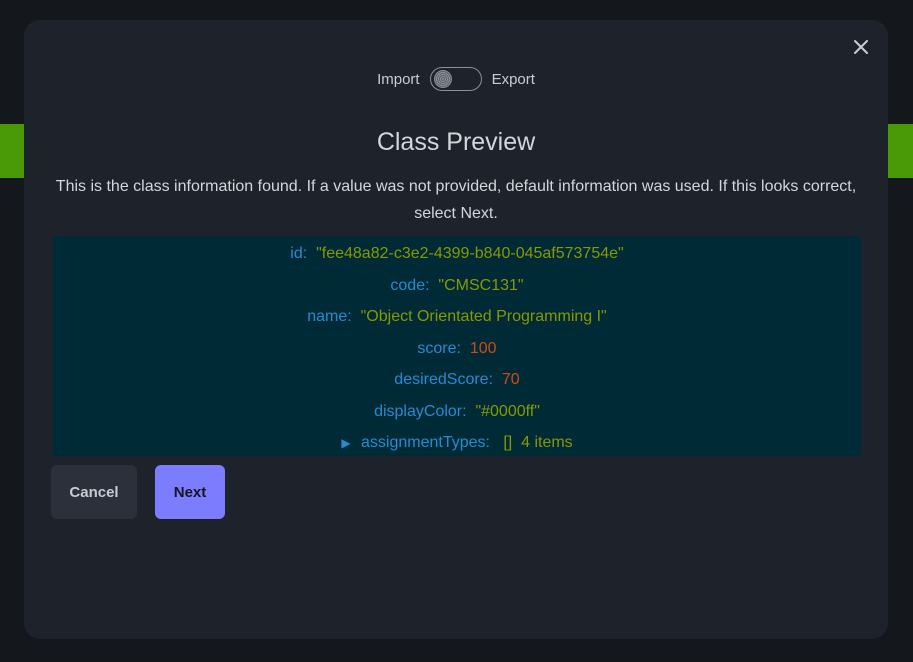 The height and width of the screenshot is (662, 913). Describe the element at coordinates (483, 348) in the screenshot. I see `json-value: 100` at that location.